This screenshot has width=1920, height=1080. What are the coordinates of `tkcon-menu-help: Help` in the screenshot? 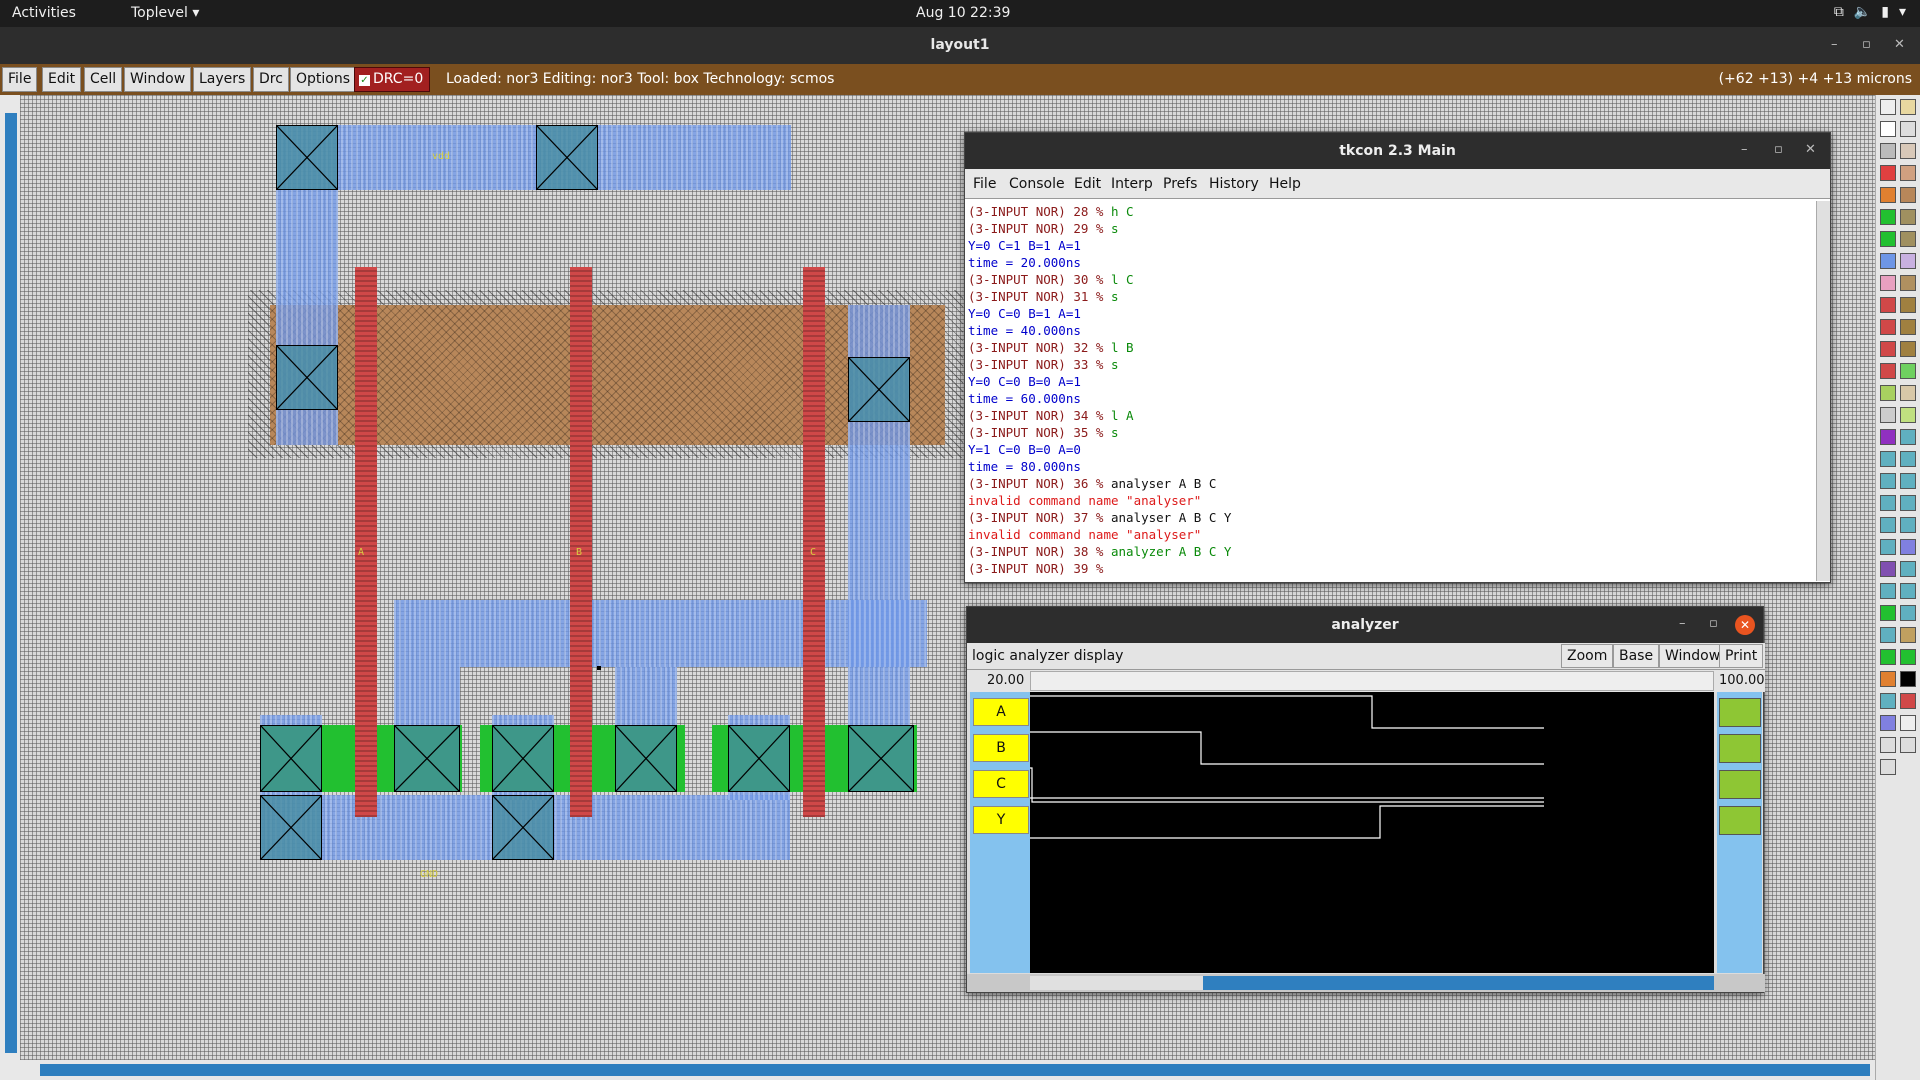 It's located at (1285, 184).